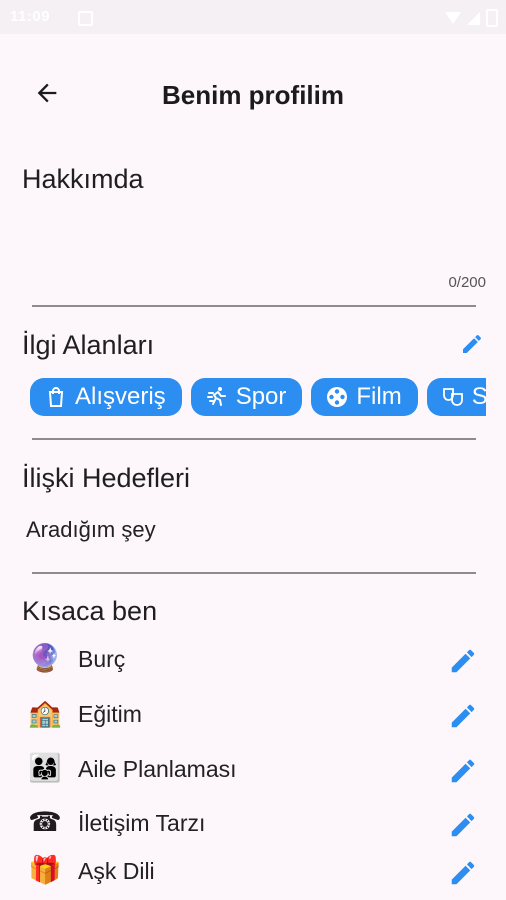  Describe the element at coordinates (120, 396) in the screenshot. I see `chip-label: Alışveriş` at that location.